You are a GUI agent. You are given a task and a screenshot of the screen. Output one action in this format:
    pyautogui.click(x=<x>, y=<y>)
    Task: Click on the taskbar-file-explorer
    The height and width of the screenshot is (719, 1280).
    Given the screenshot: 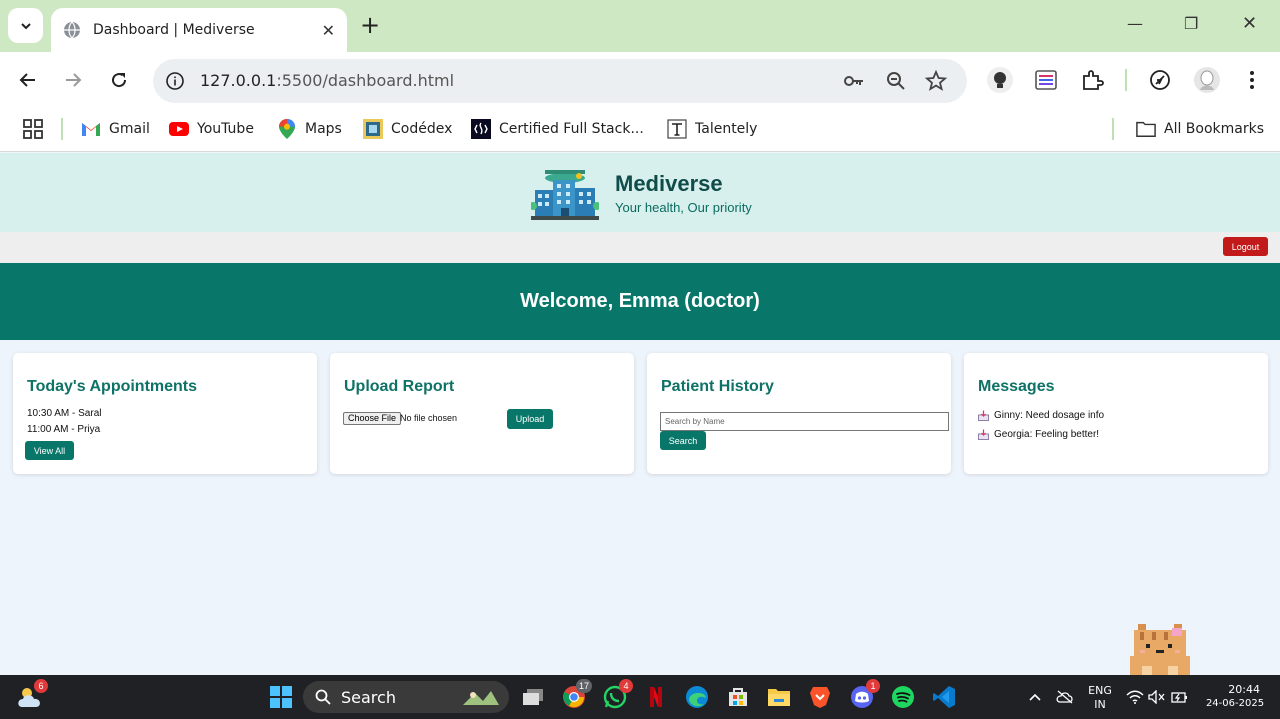 What is the action you would take?
    pyautogui.click(x=779, y=697)
    